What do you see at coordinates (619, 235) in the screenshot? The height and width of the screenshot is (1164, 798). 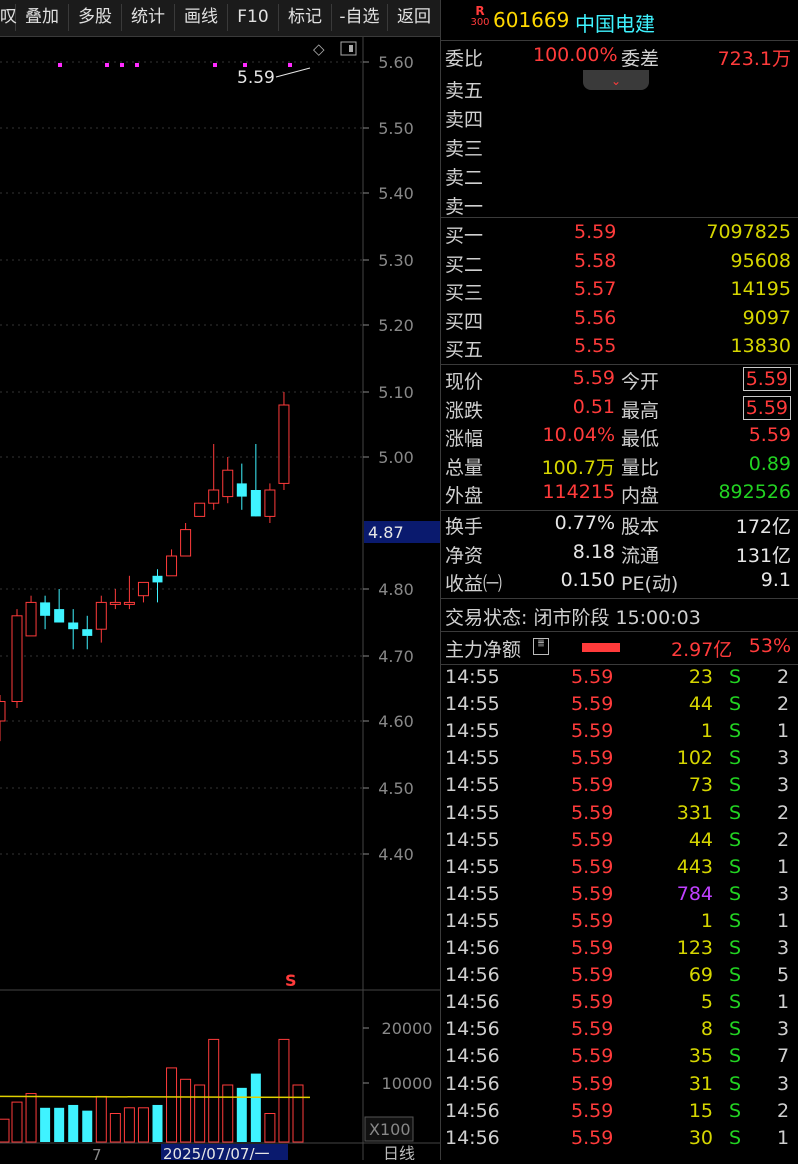 I see `buy-level-row: 买一 5.59 7097825` at bounding box center [619, 235].